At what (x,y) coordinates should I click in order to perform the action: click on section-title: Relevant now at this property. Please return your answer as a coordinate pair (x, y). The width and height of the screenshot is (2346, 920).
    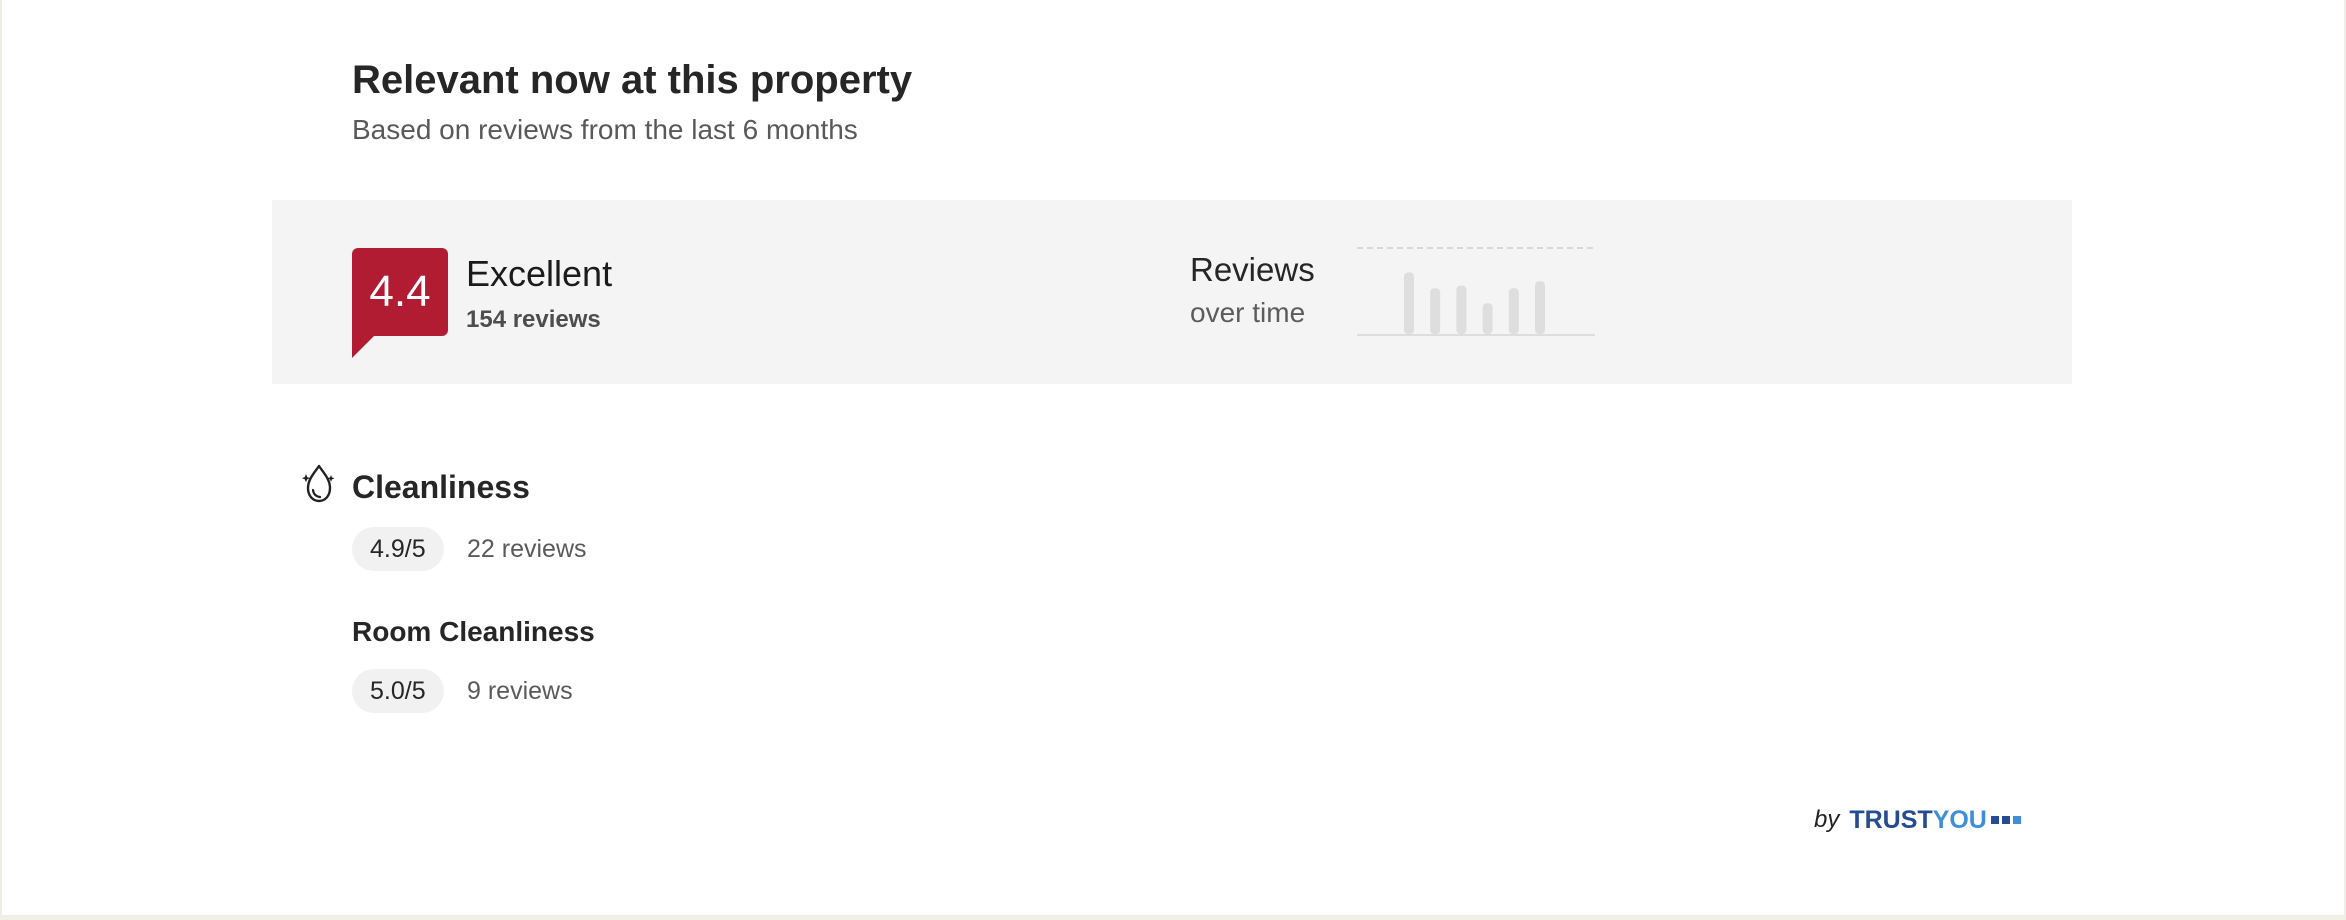
    Looking at the image, I should click on (632, 80).